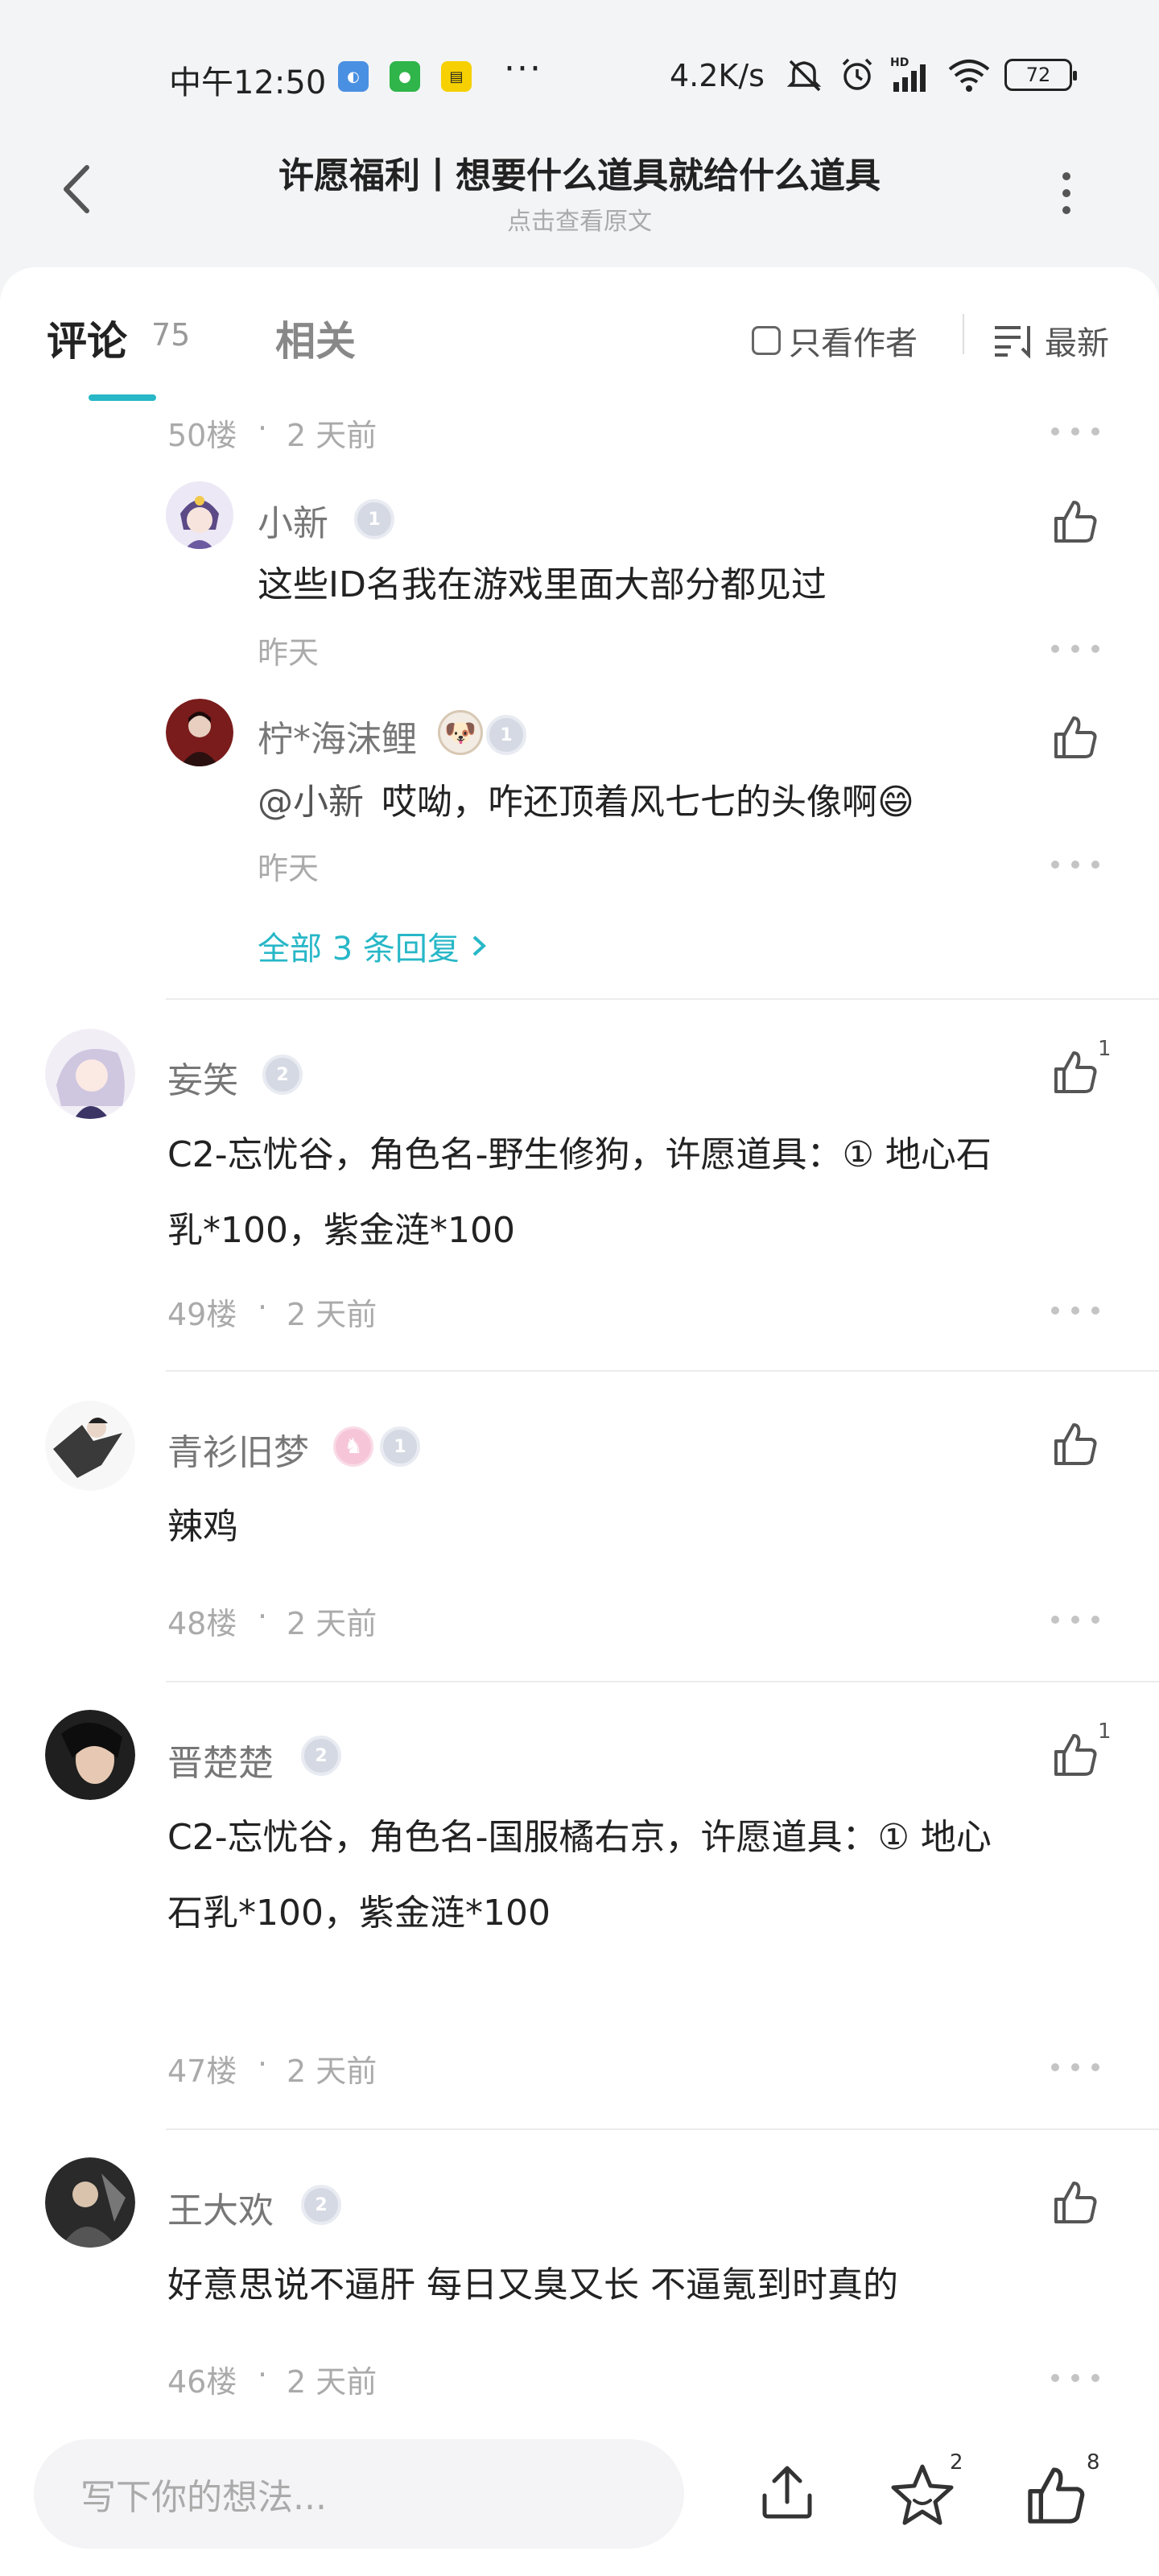 This screenshot has width=1159, height=2576. I want to click on reply-content-row: @小新 哎呦，咋还顶着风七七的头像啊😄, so click(586, 802).